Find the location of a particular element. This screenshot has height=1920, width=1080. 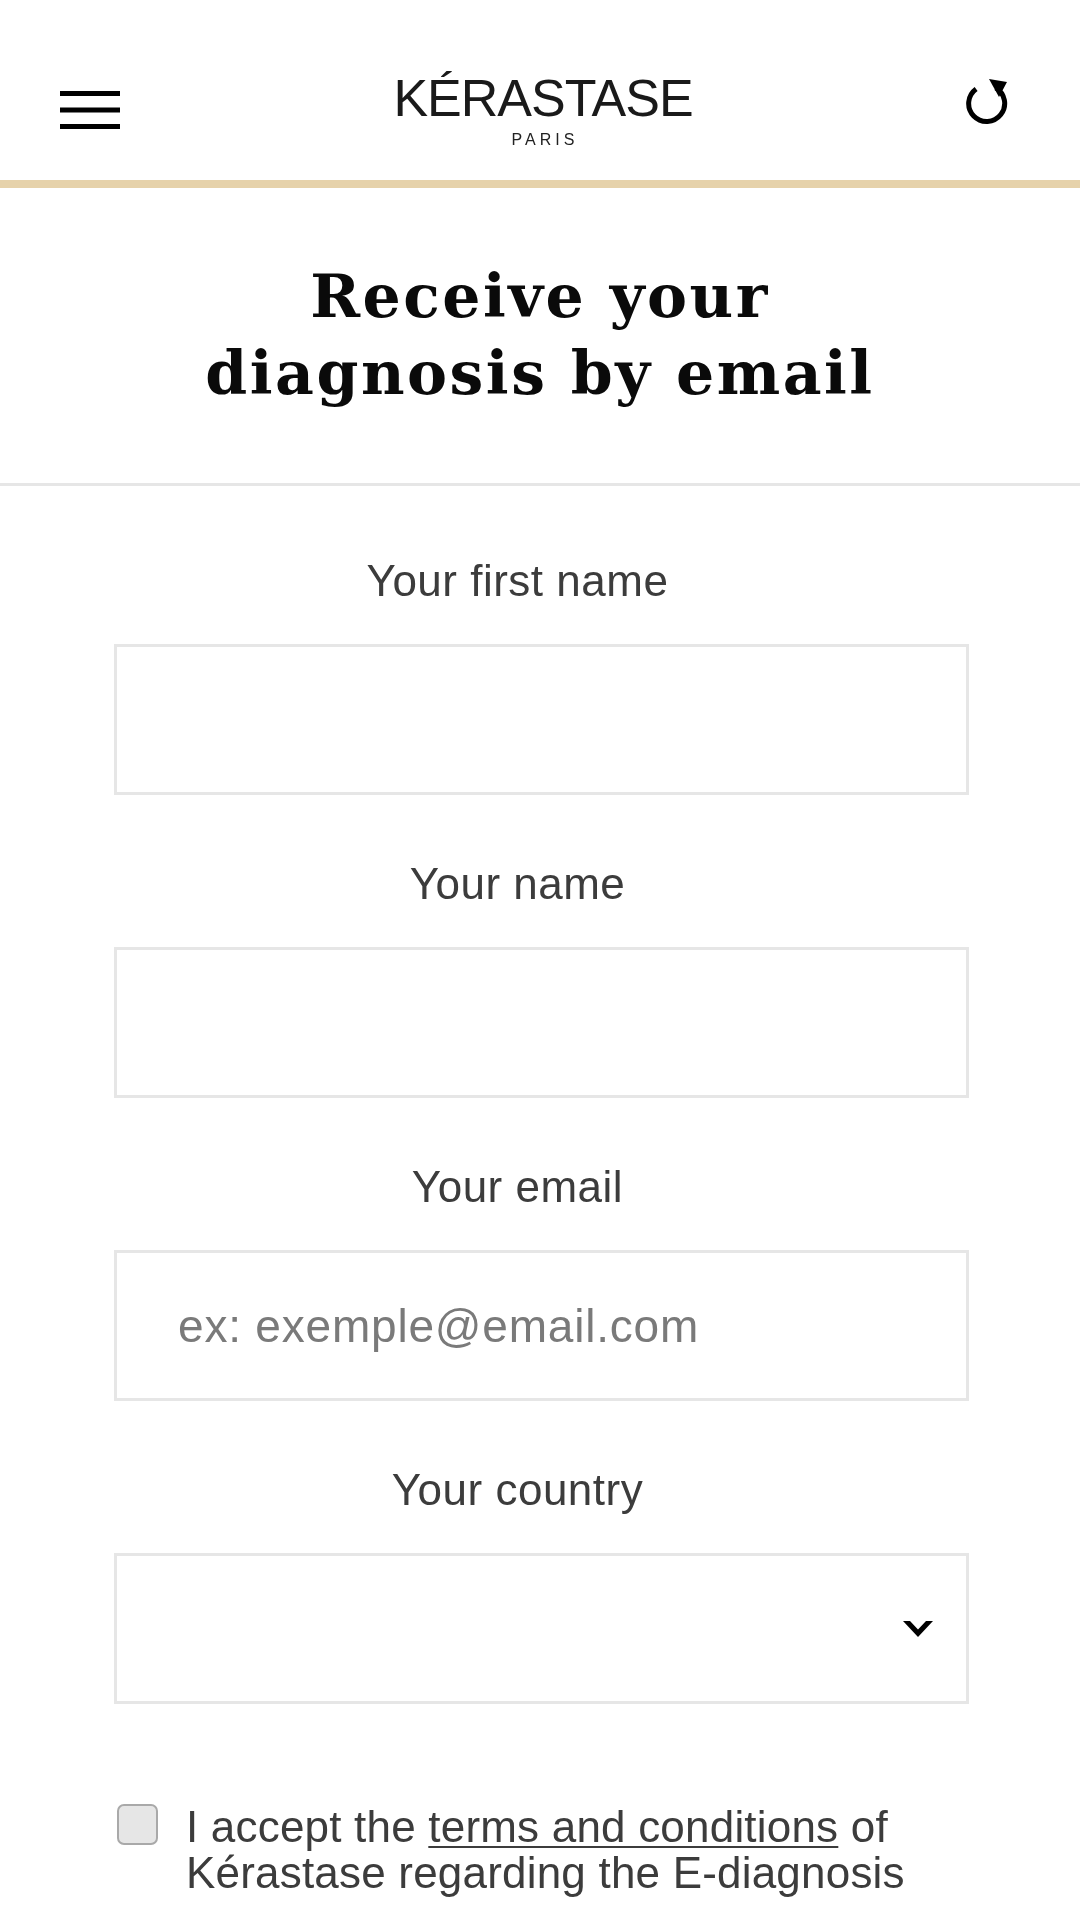

consent-text: I accept the terms and conditions of Kérastase regarding the E-diagnosis is located at coordinates (546, 1850).